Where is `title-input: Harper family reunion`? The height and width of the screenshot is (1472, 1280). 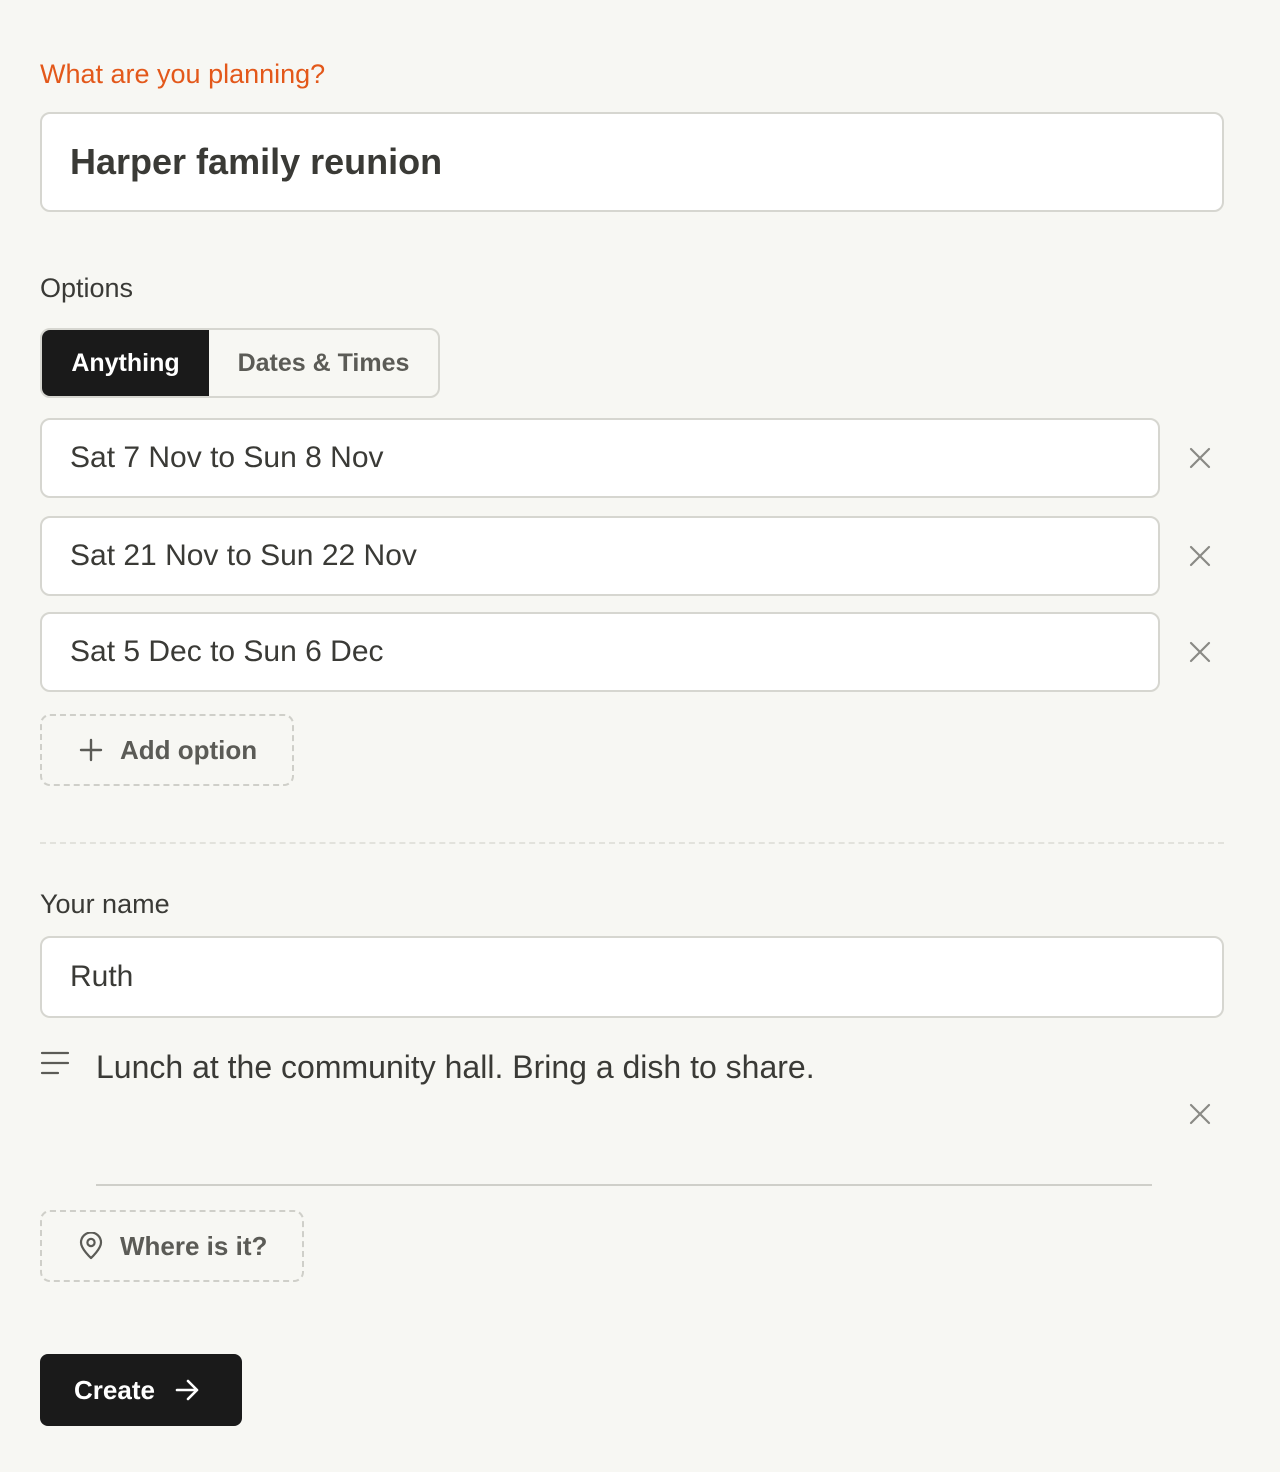 title-input: Harper family reunion is located at coordinates (632, 162).